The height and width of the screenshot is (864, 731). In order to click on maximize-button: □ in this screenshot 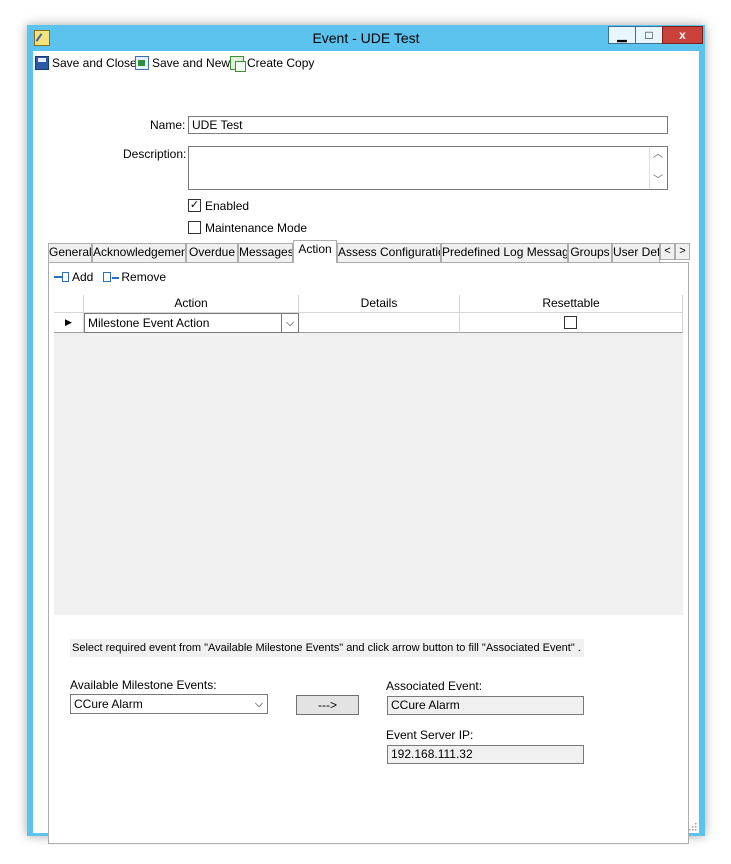, I will do `click(649, 35)`.